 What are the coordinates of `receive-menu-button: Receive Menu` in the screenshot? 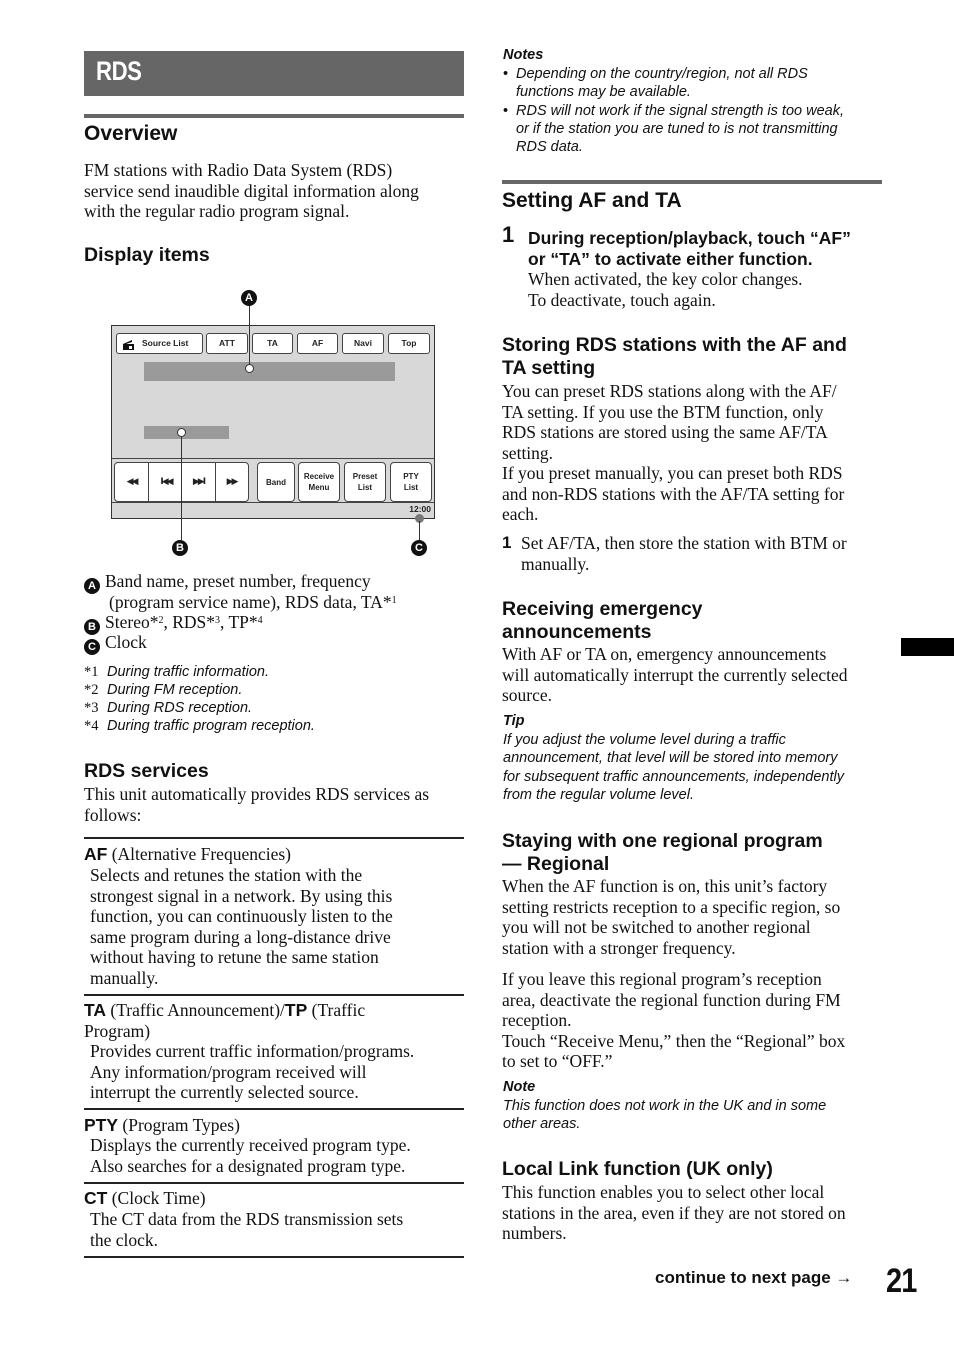 It's located at (319, 482).